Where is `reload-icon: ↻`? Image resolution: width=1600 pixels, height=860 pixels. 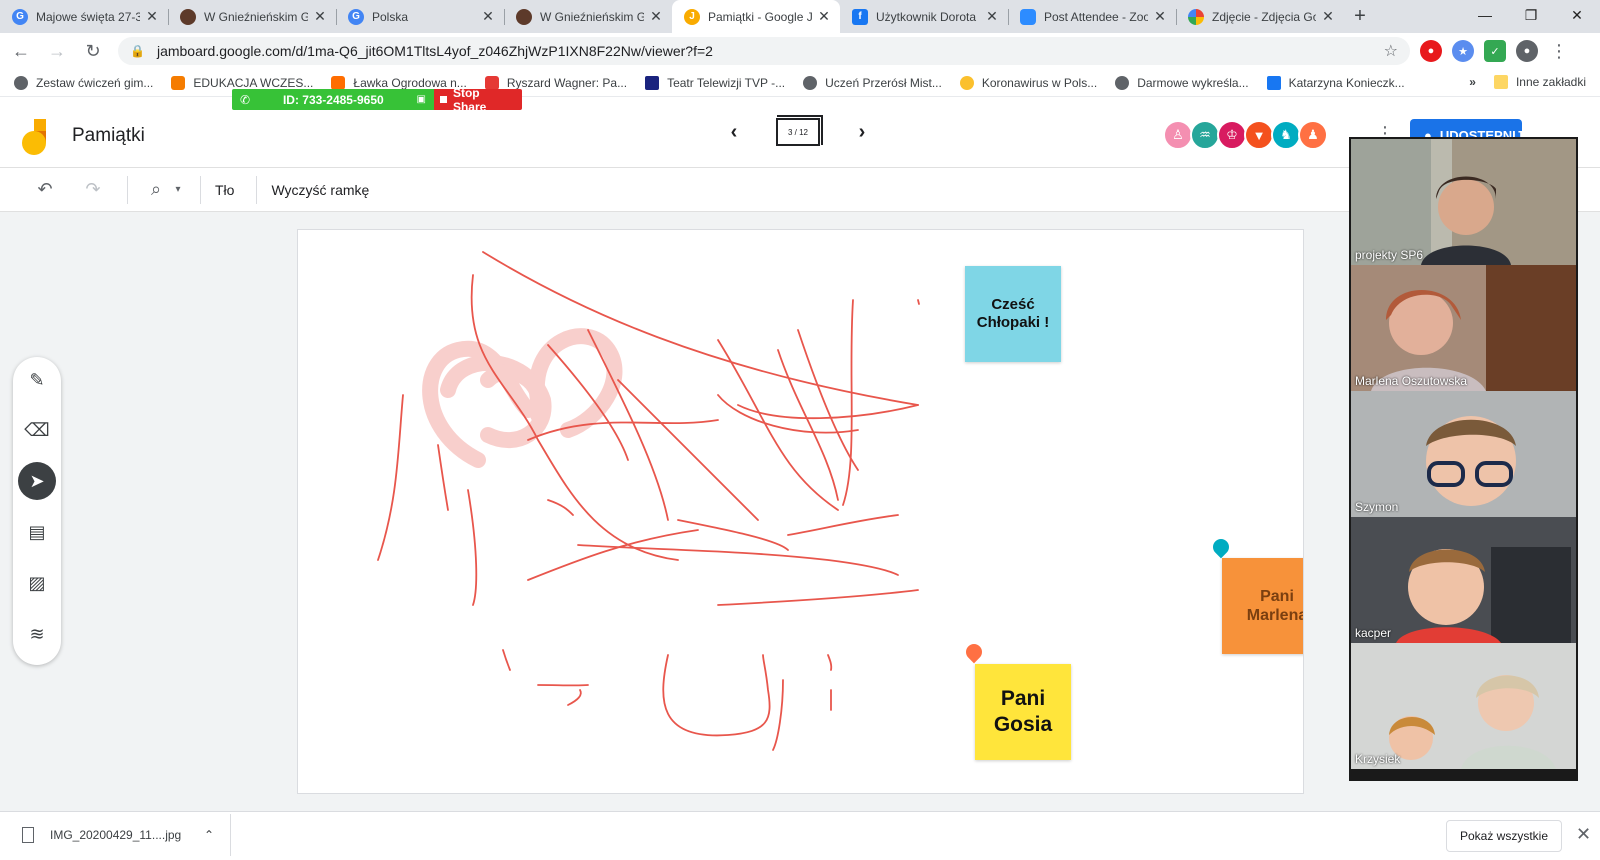
reload-icon: ↻ is located at coordinates (93, 51).